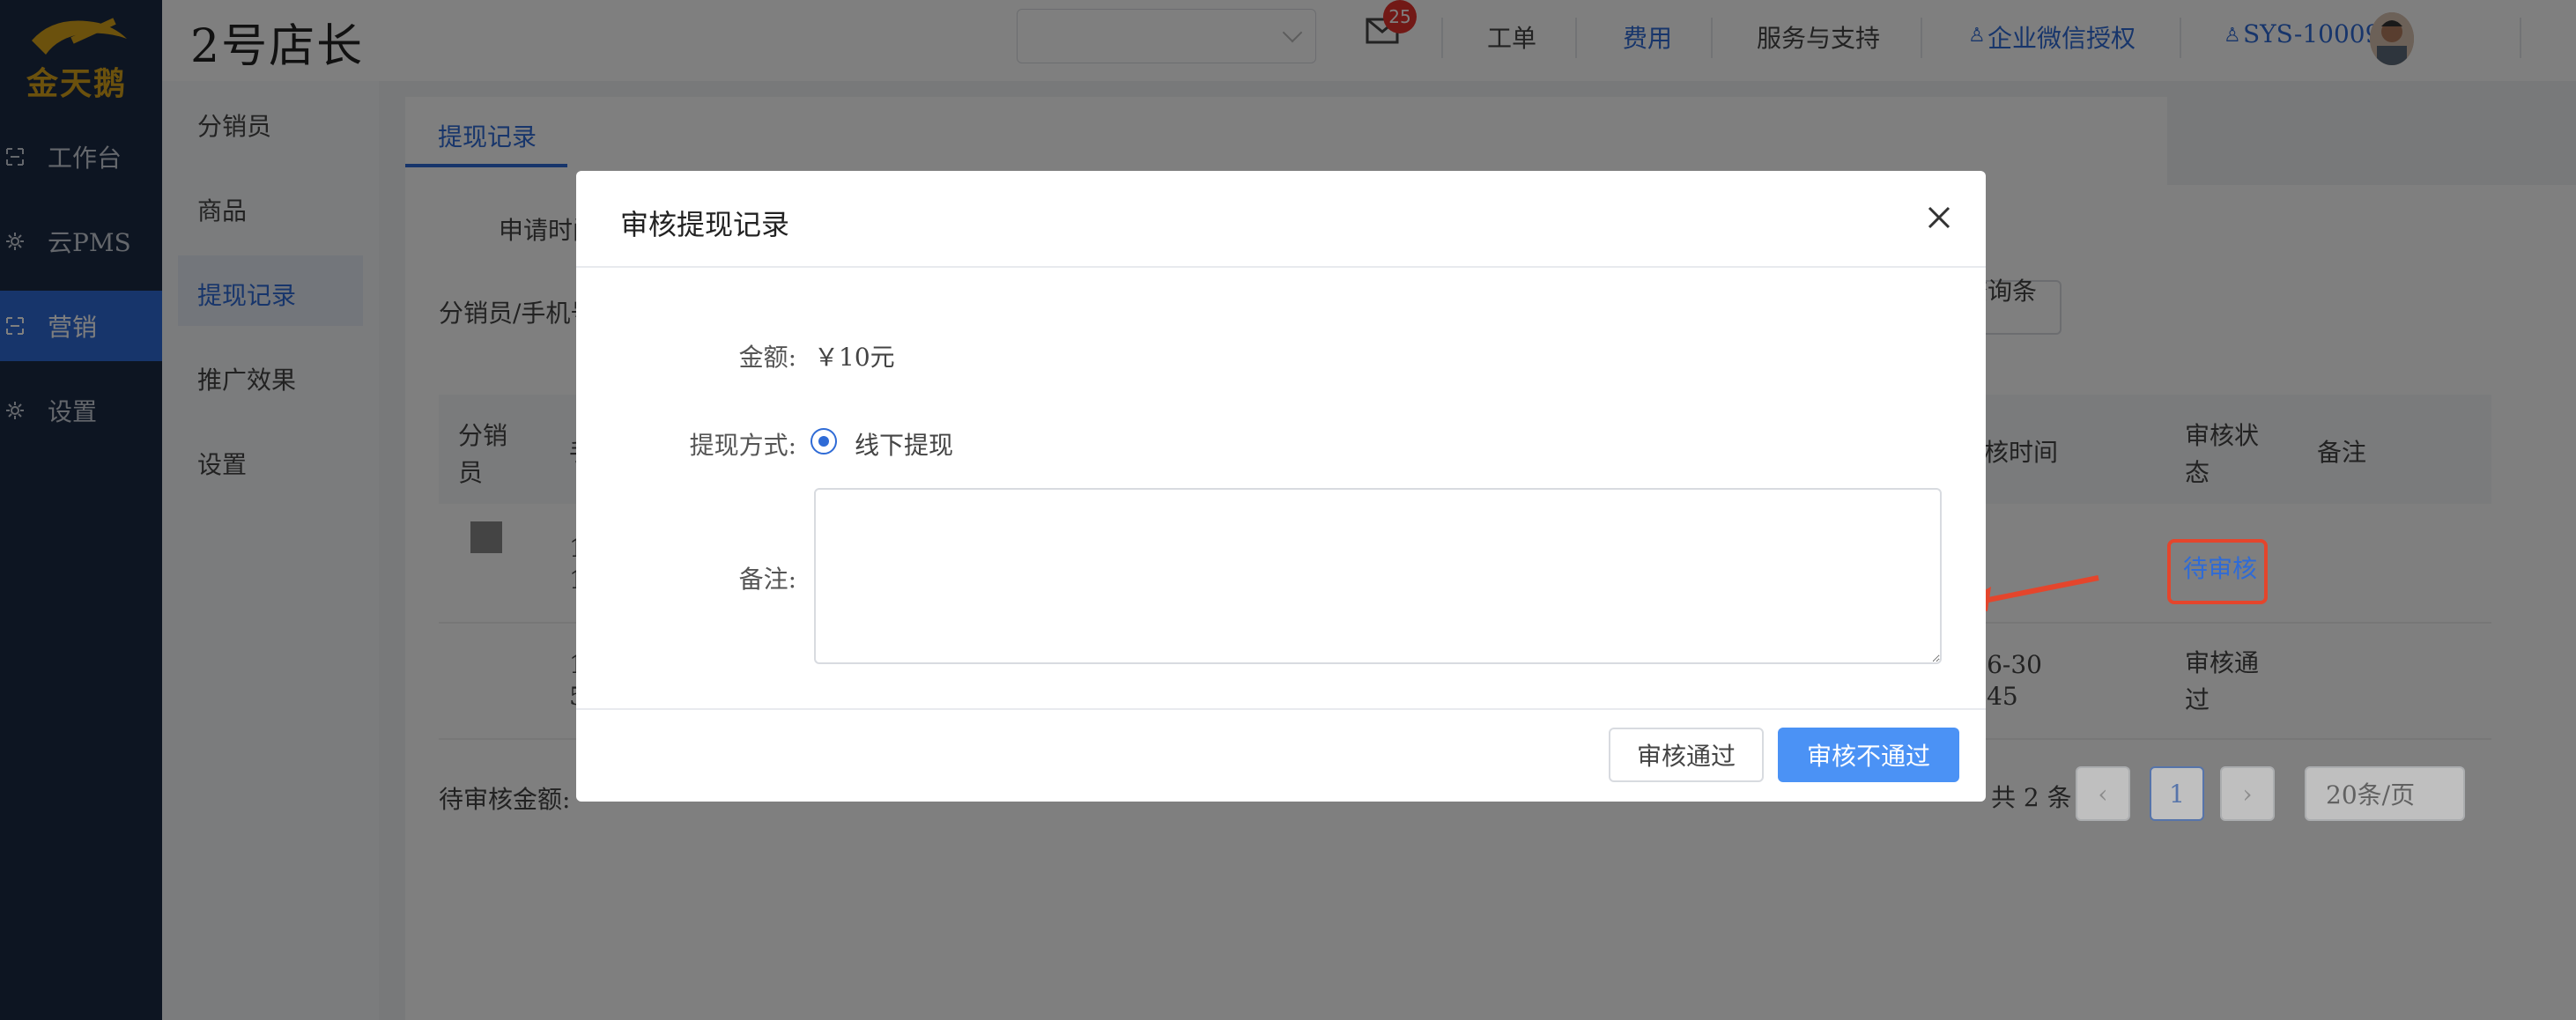 The width and height of the screenshot is (2576, 1020). Describe the element at coordinates (2103, 793) in the screenshot. I see `pager-prev-button: ‹` at that location.